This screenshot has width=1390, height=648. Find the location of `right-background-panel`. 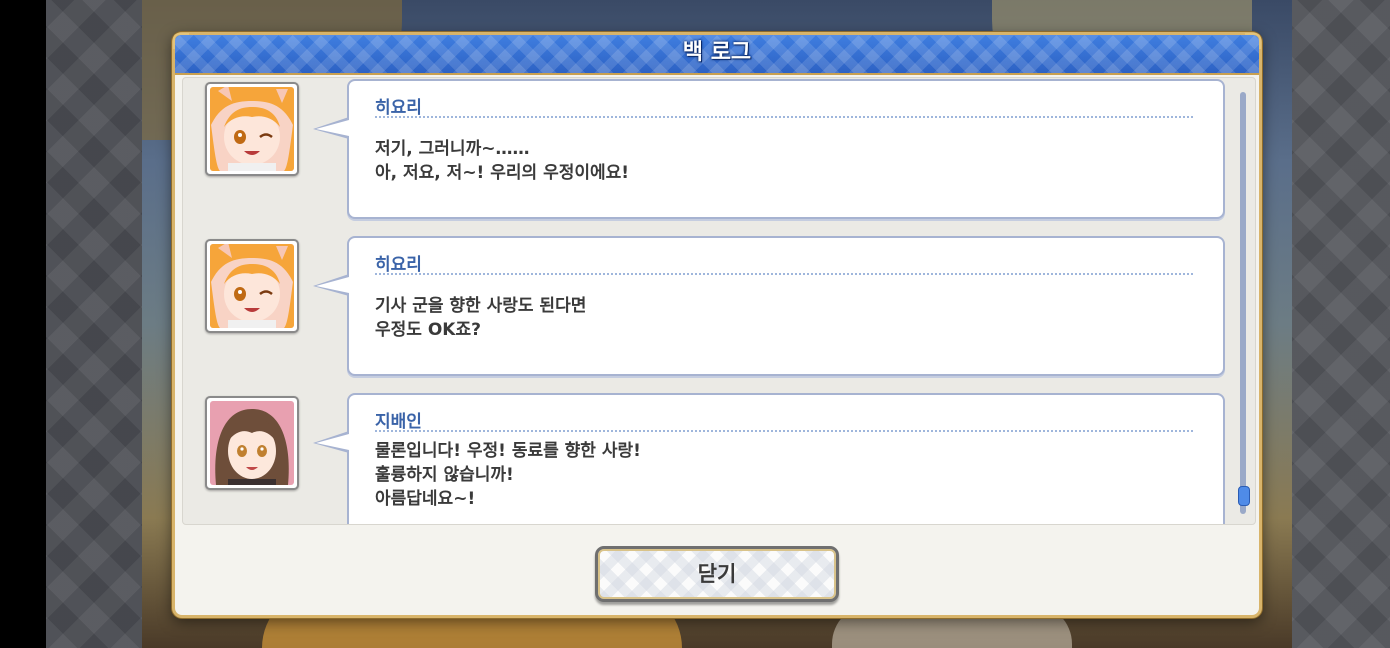

right-background-panel is located at coordinates (1341, 324).